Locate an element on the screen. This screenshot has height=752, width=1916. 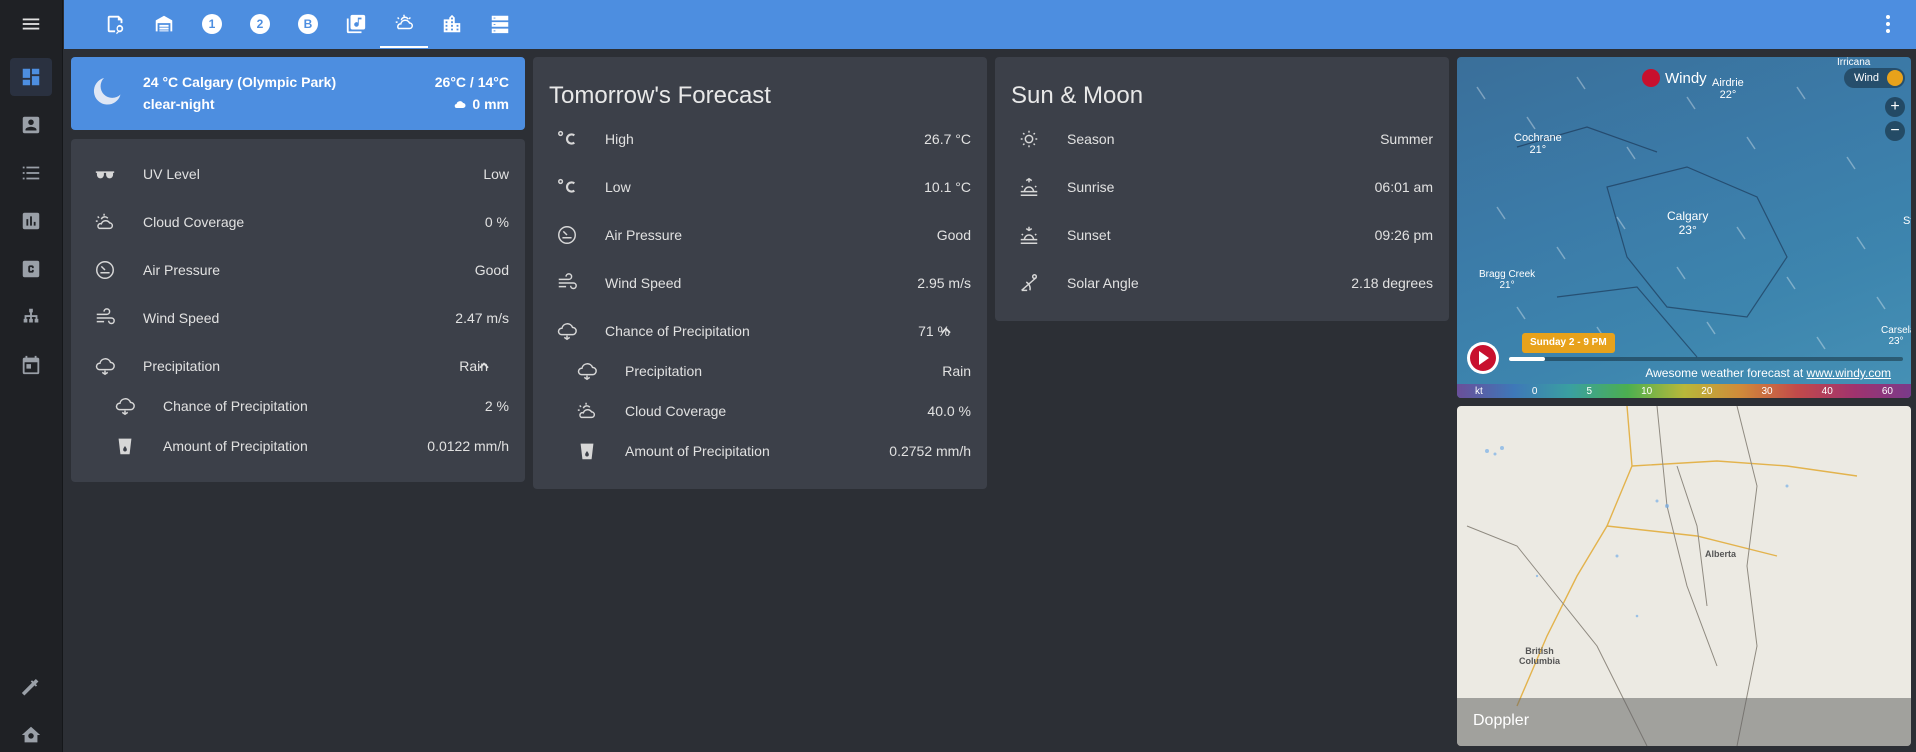
forecast-row-chance: Chance of Precipitation 71 % is located at coordinates (760, 331).